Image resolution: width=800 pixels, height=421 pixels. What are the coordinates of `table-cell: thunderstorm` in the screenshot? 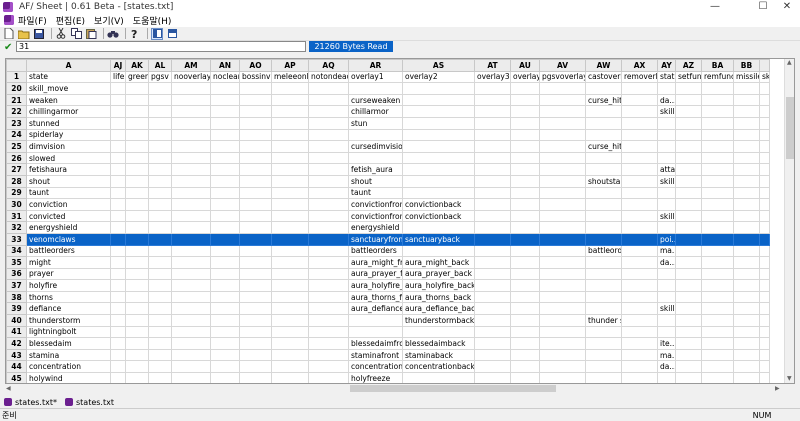 It's located at (68, 320).